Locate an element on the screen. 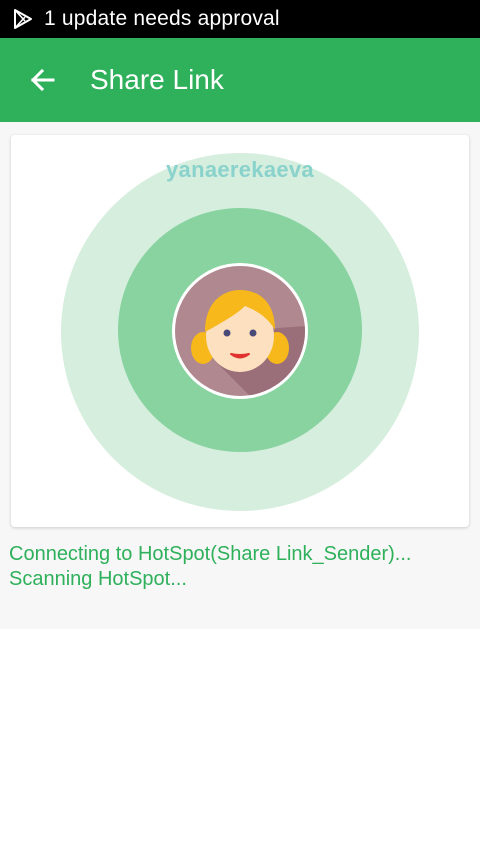 The image size is (480, 854). notification-text: 1 update needs approval is located at coordinates (162, 18).